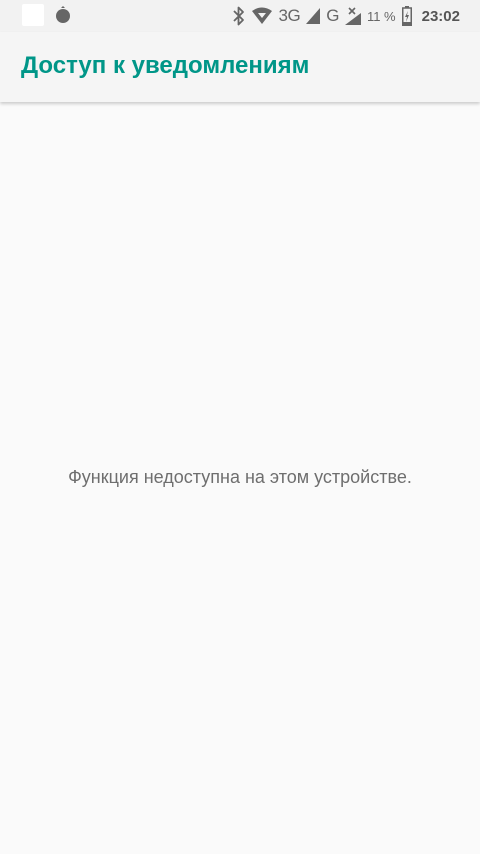 The height and width of the screenshot is (854, 480). I want to click on app-bar: Доступ к уведомлениям, so click(240, 67).